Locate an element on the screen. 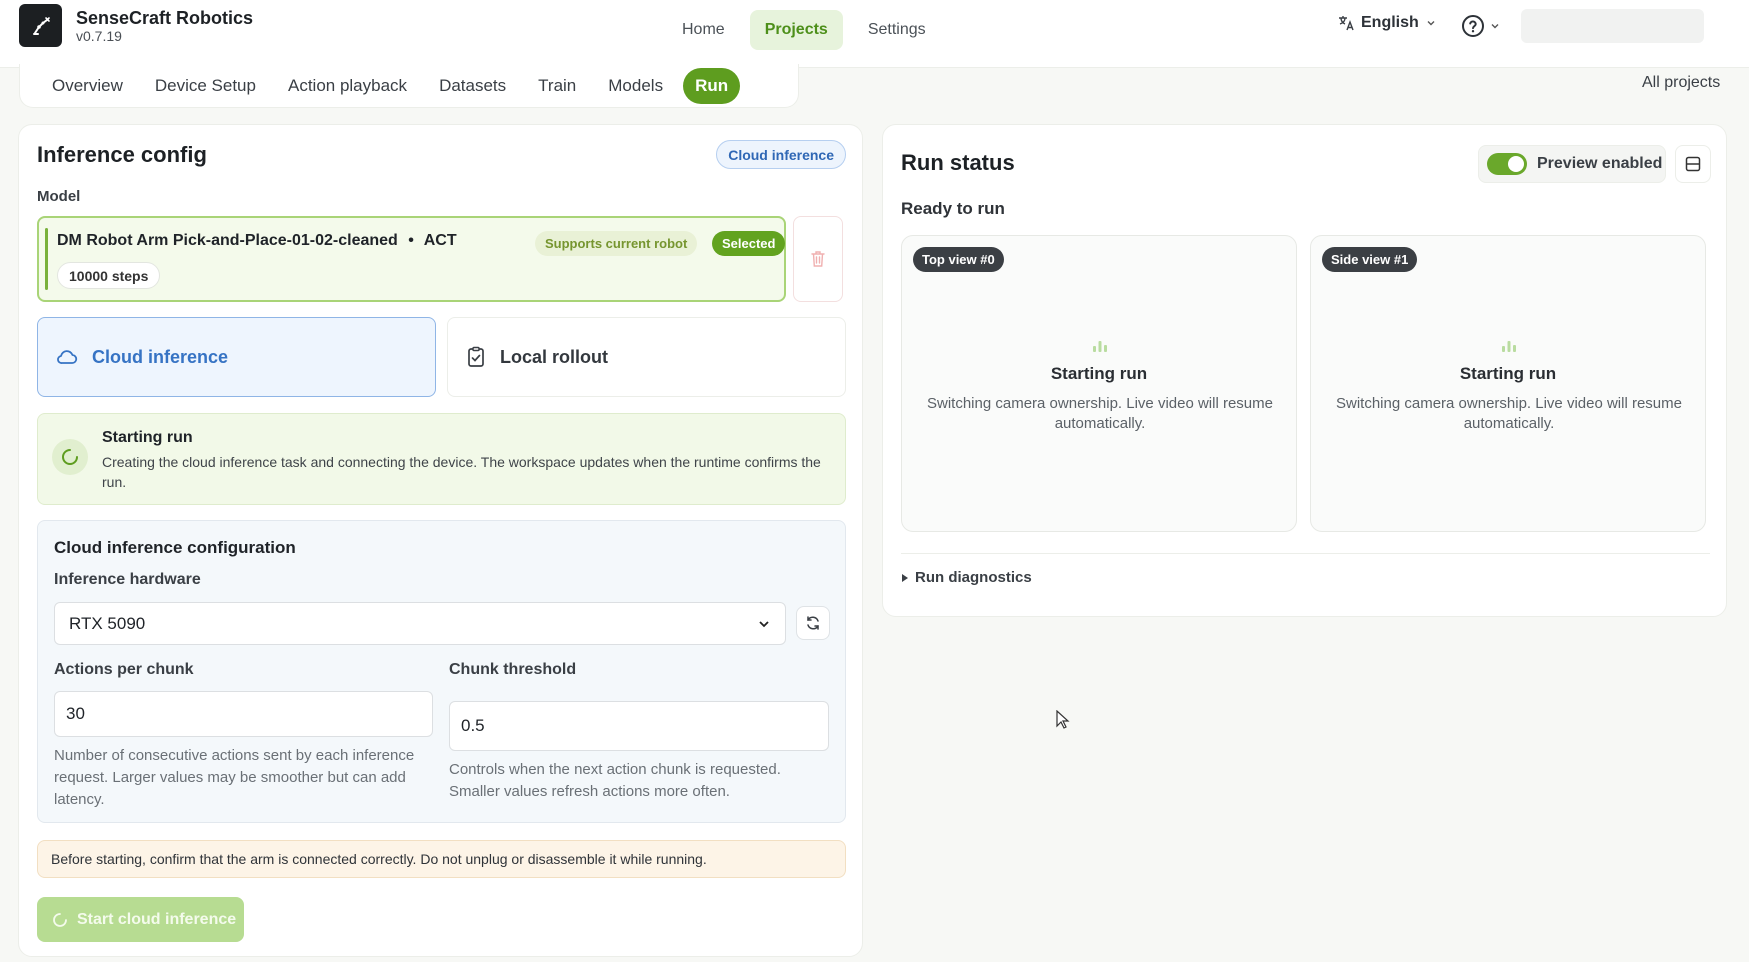  run-diagnostics-toggle: Run diagnostics is located at coordinates (966, 577).